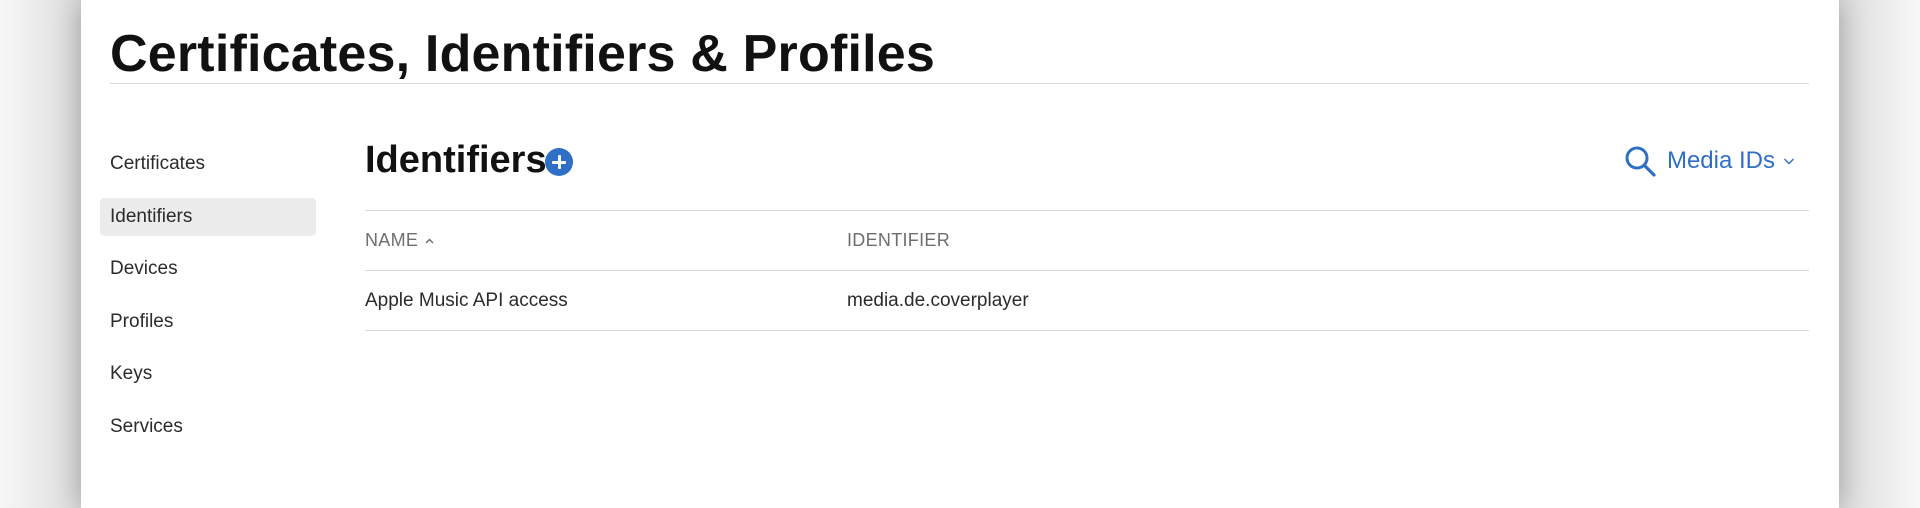 This screenshot has height=508, width=1920. What do you see at coordinates (208, 269) in the screenshot?
I see `sidebar-item-devices: Devices` at bounding box center [208, 269].